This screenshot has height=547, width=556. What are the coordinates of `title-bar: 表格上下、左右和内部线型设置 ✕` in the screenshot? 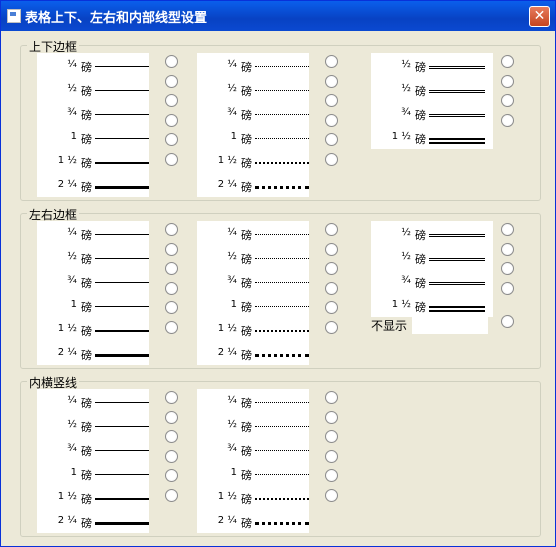 It's located at (278, 16).